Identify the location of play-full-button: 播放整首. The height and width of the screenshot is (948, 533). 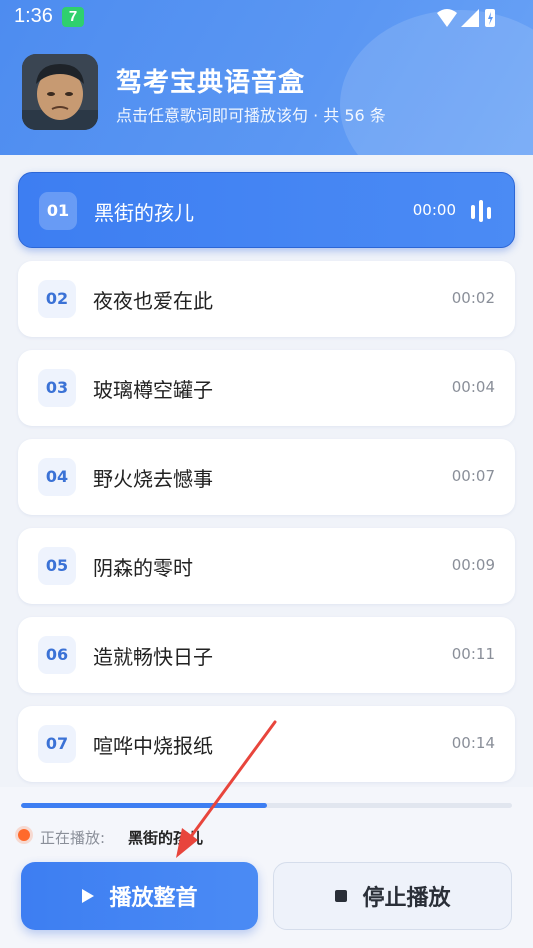
(139, 896).